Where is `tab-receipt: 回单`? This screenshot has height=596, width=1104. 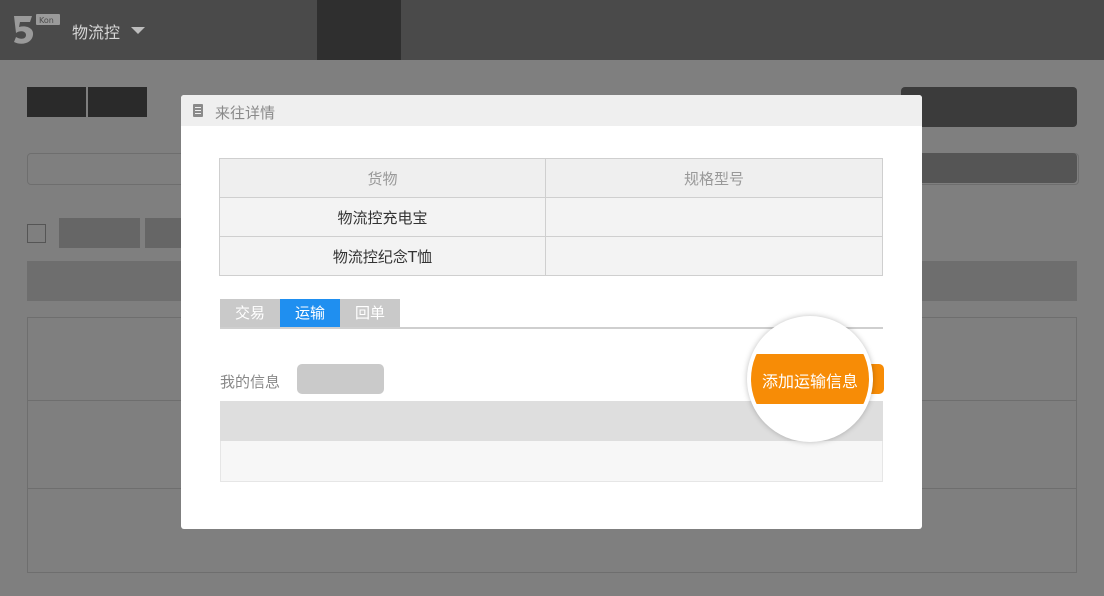 tab-receipt: 回单 is located at coordinates (370, 313).